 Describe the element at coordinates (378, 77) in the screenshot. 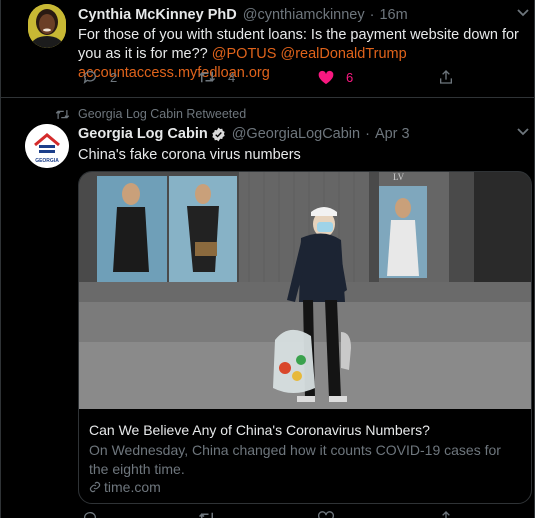

I see `like-button: 6` at that location.